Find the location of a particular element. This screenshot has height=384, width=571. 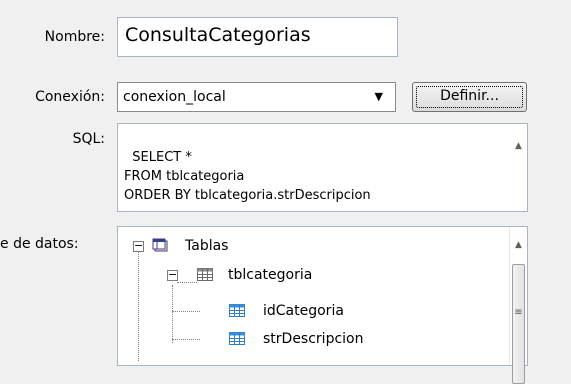

connection-label: Conexión: is located at coordinates (70, 97).